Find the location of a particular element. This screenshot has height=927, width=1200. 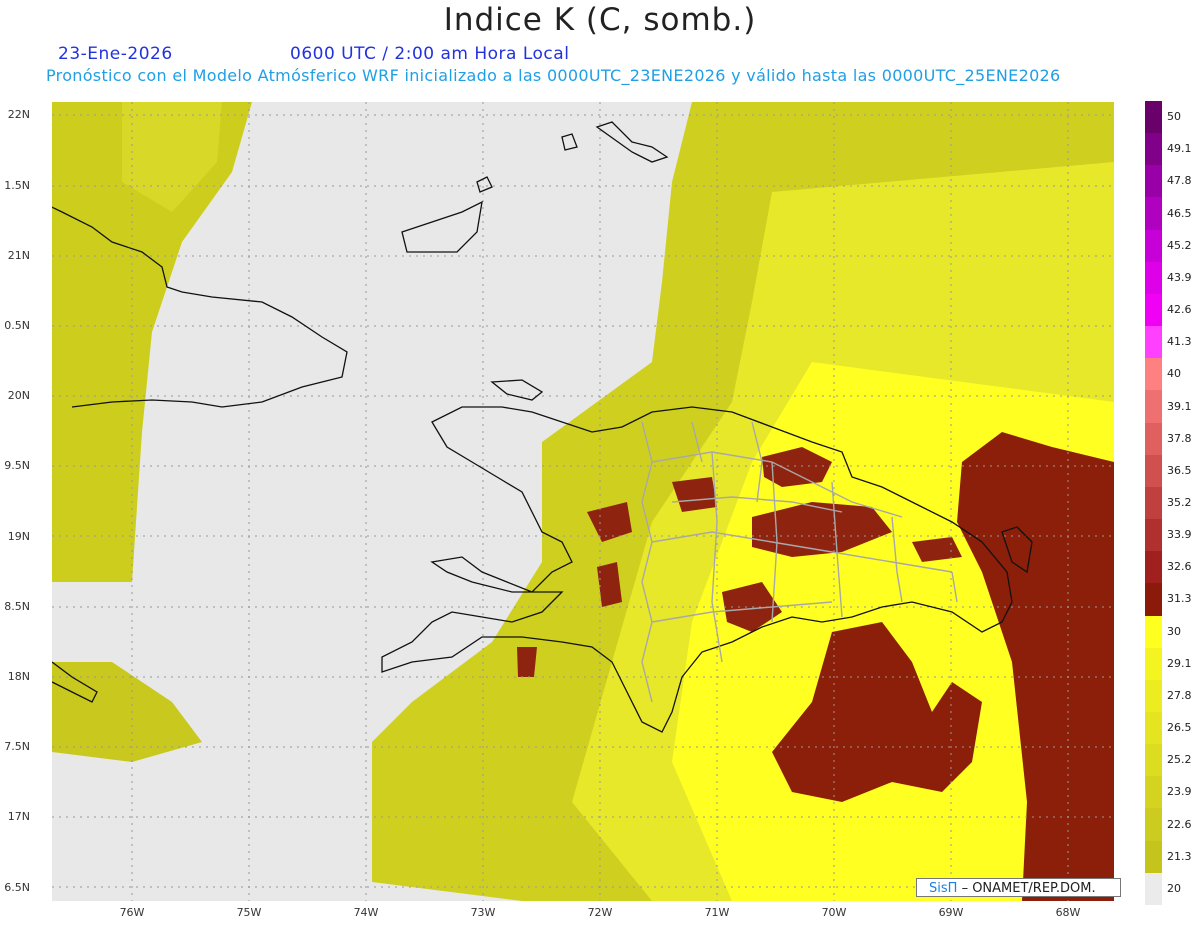

forecast-date: 23-Ene-2026 is located at coordinates (115, 54).